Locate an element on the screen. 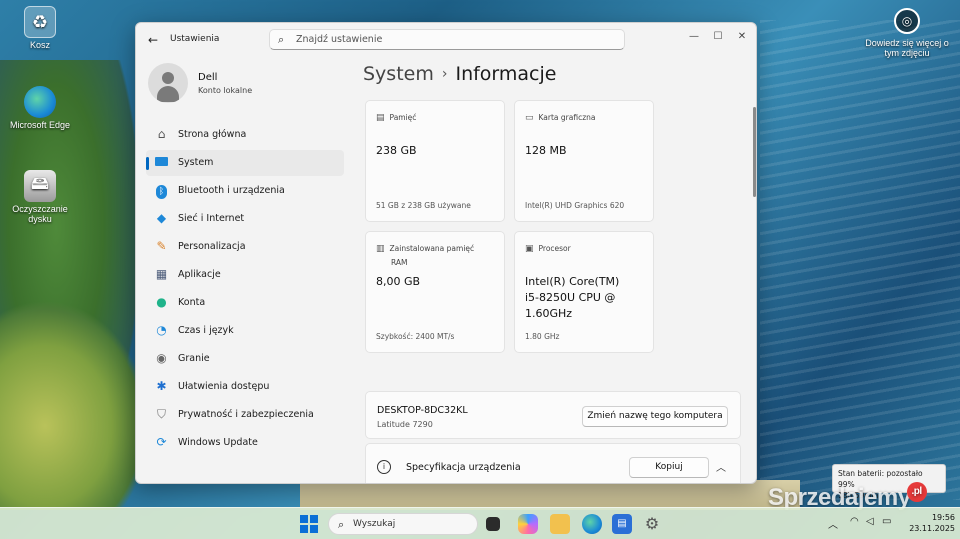 Image resolution: width=960 pixels, height=539 pixels. info-icon: i is located at coordinates (384, 467).